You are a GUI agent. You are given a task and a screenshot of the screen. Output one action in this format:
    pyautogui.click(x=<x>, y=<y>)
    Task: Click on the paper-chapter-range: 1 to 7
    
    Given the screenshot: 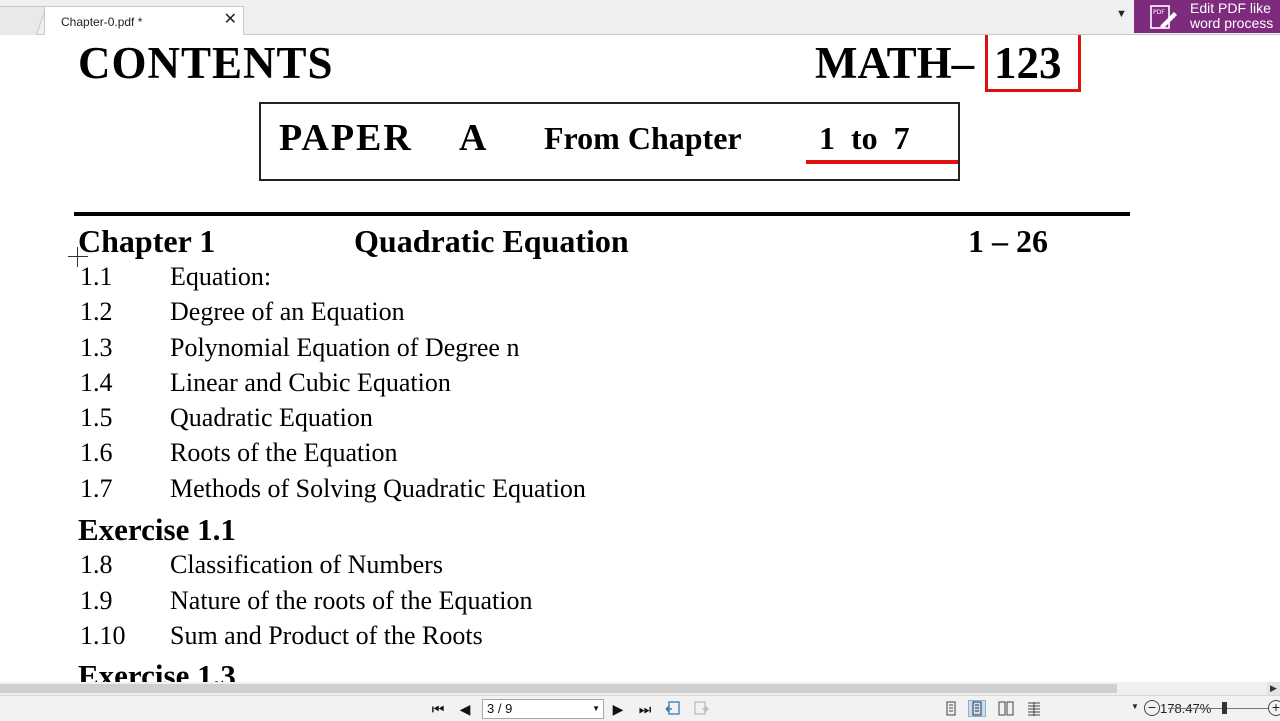 What is the action you would take?
    pyautogui.click(x=864, y=138)
    